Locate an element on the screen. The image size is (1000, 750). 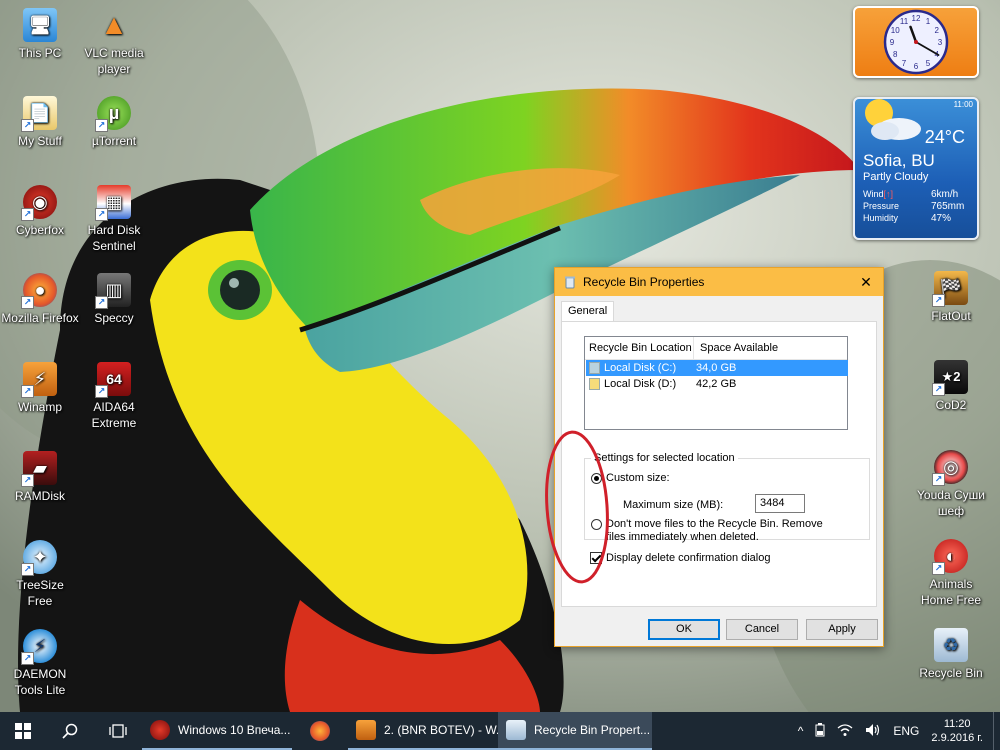
volume-icon is located at coordinates (873, 731).